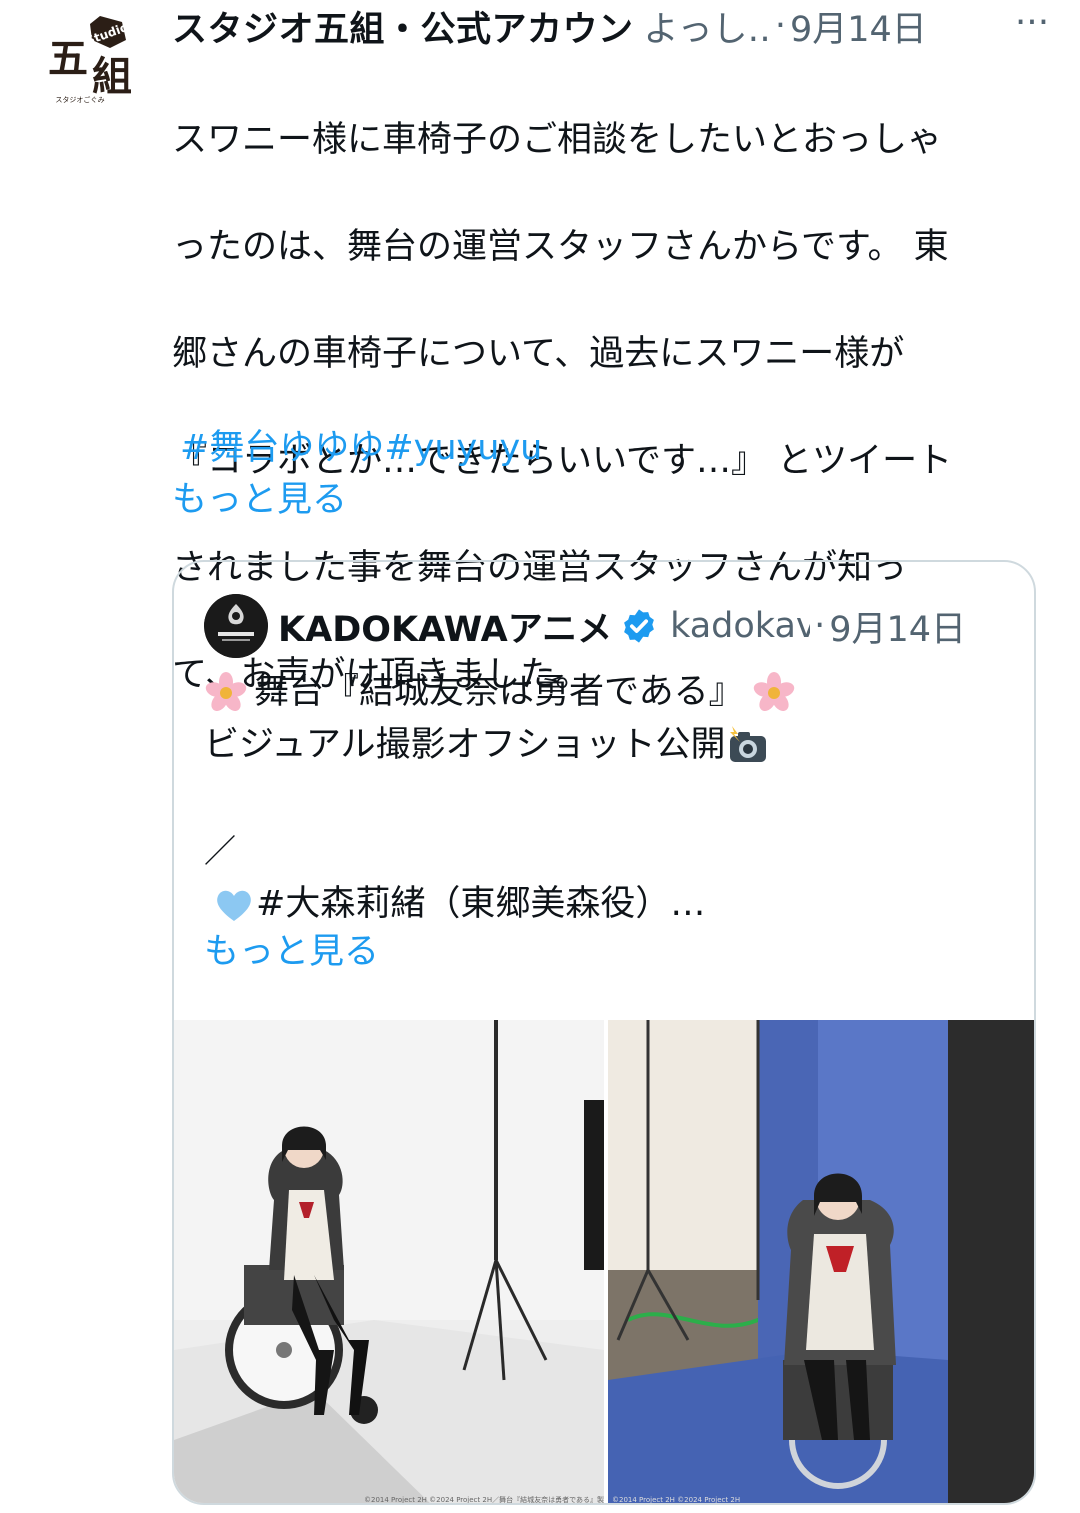  Describe the element at coordinates (89, 60) in the screenshot. I see `studio-gokumi-logo: Studio 五 組 スタジオごぐみ` at that location.